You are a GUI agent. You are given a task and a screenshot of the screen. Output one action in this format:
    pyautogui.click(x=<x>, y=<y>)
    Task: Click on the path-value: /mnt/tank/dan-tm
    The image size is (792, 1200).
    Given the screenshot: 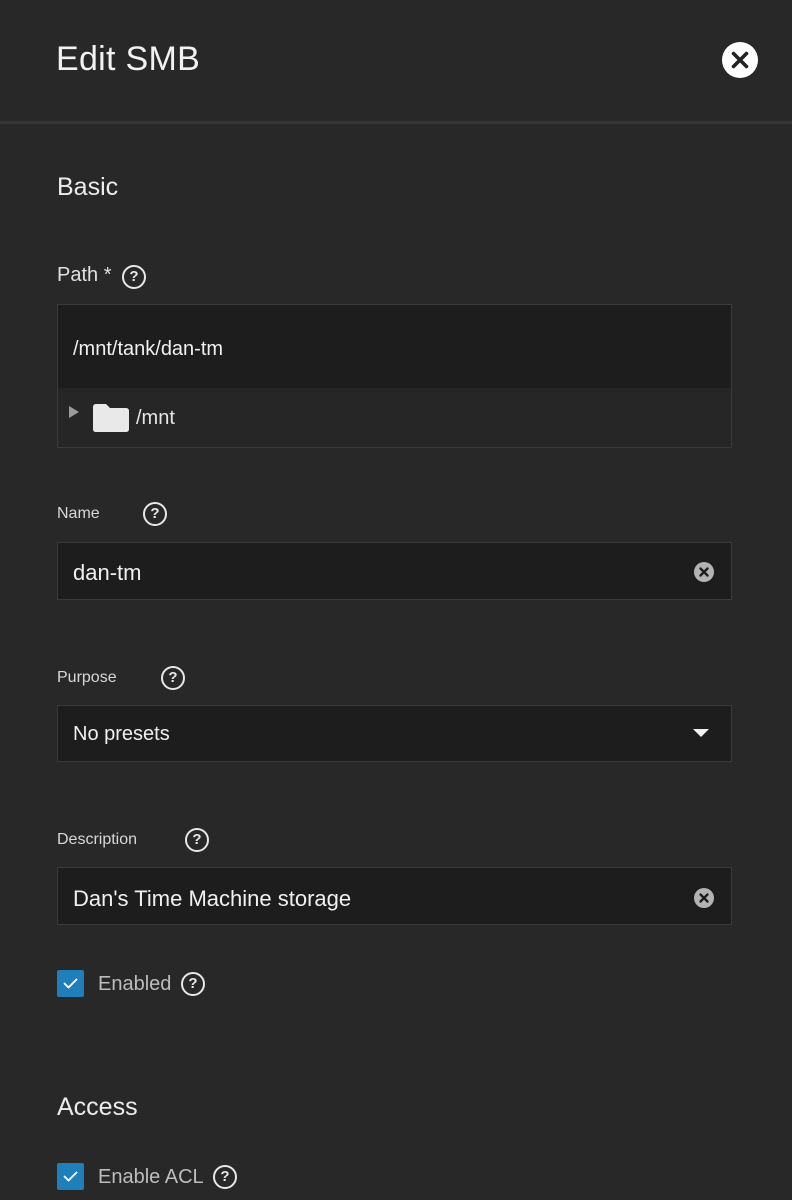 What is the action you would take?
    pyautogui.click(x=148, y=349)
    